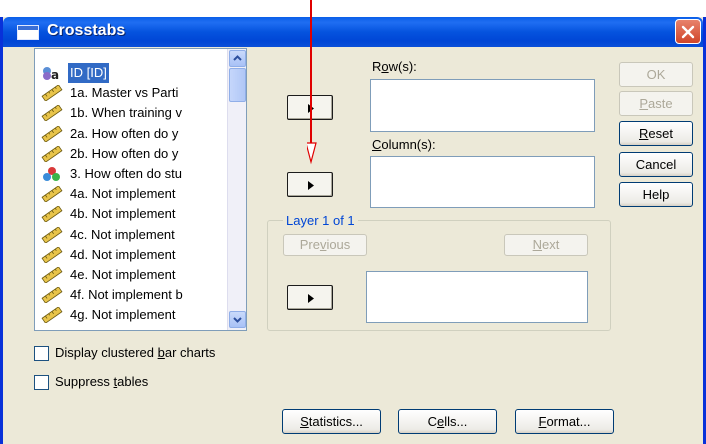 The width and height of the screenshot is (706, 444). I want to click on help-button: Help, so click(656, 194).